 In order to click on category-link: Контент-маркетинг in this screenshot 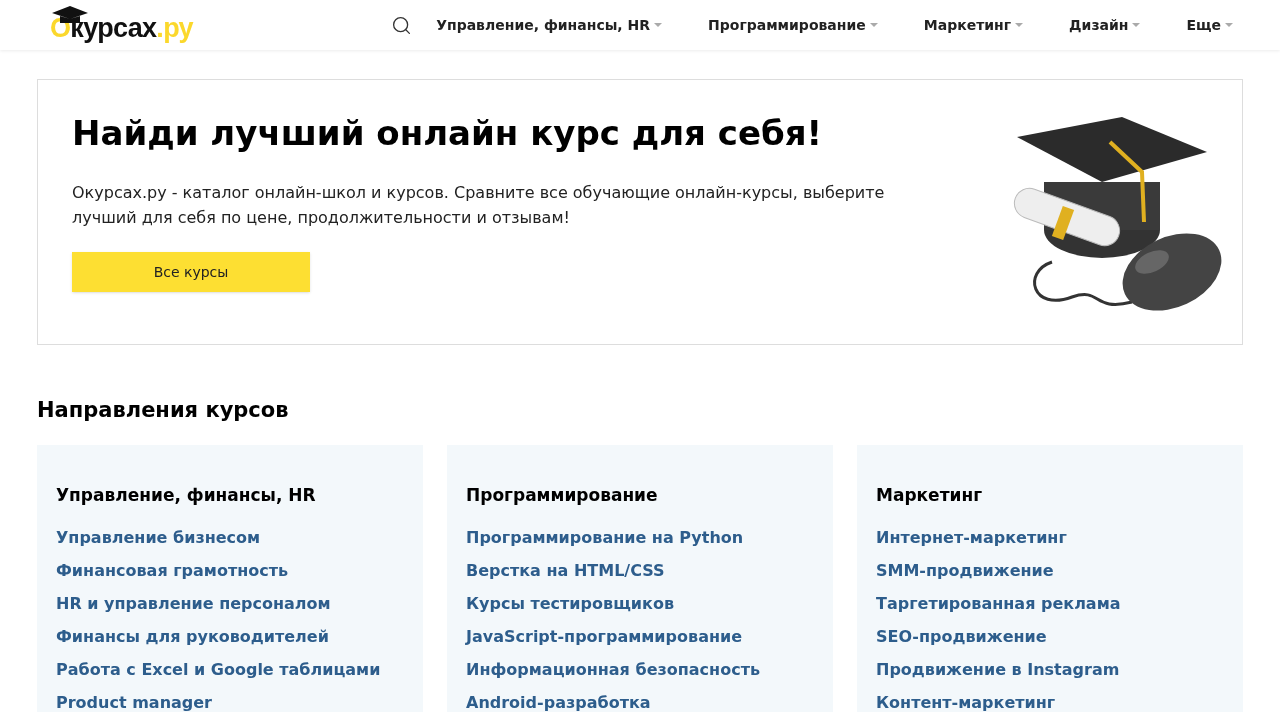, I will do `click(966, 702)`.